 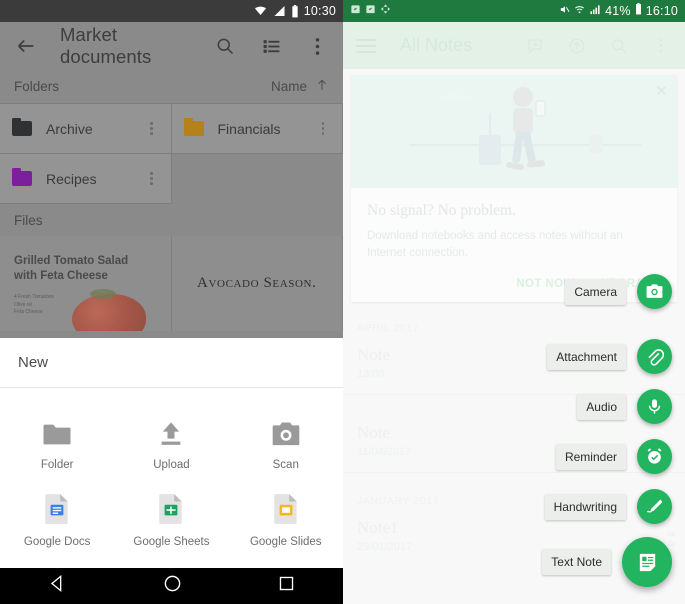 I want to click on note-list-item: Note 11/04/2017, so click(x=514, y=433).